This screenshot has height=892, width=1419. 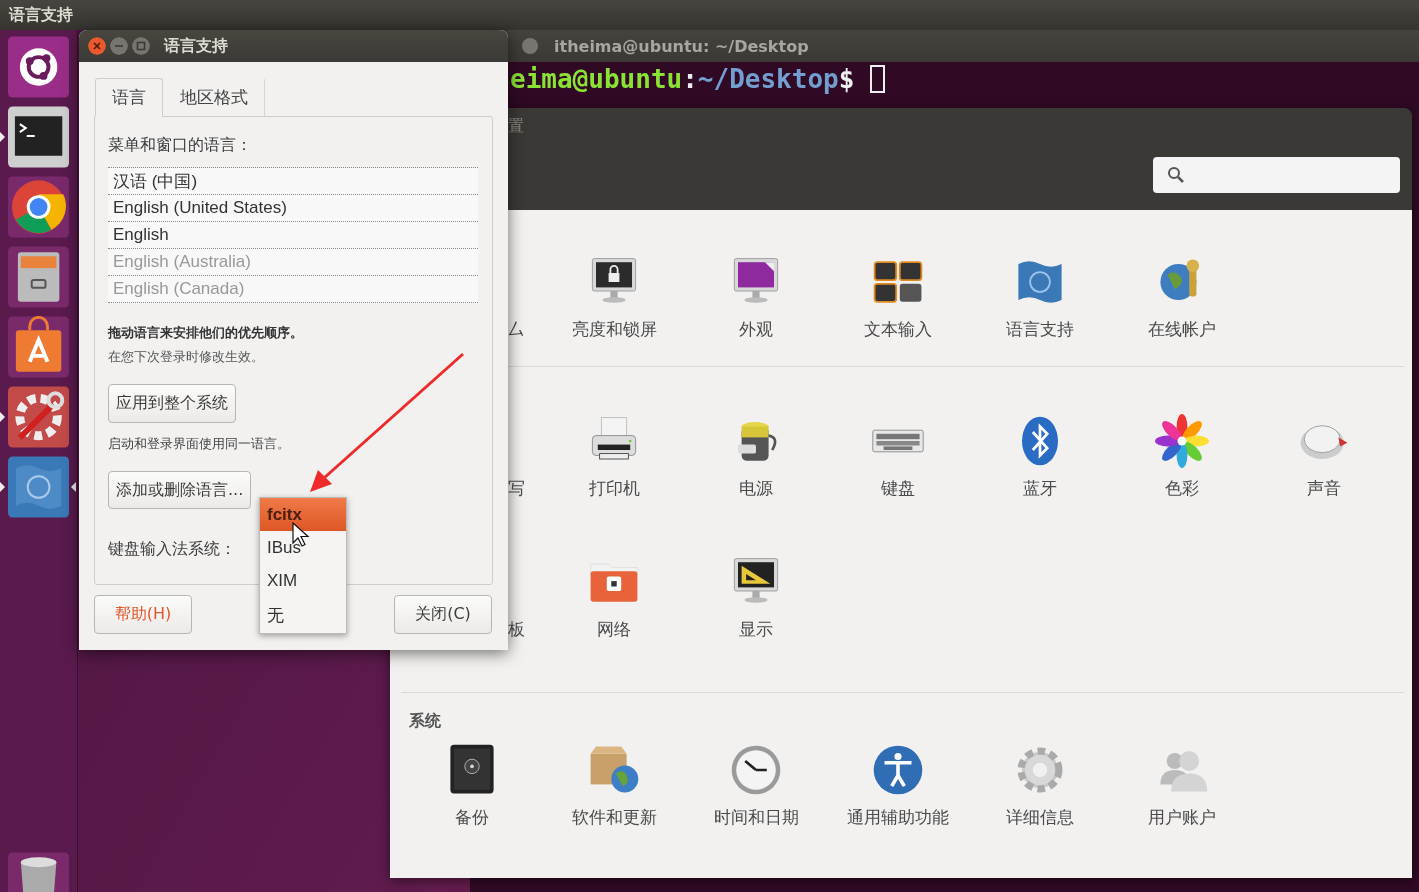 What do you see at coordinates (516, 329) in the screenshot?
I see `settings-item-label: 厶` at bounding box center [516, 329].